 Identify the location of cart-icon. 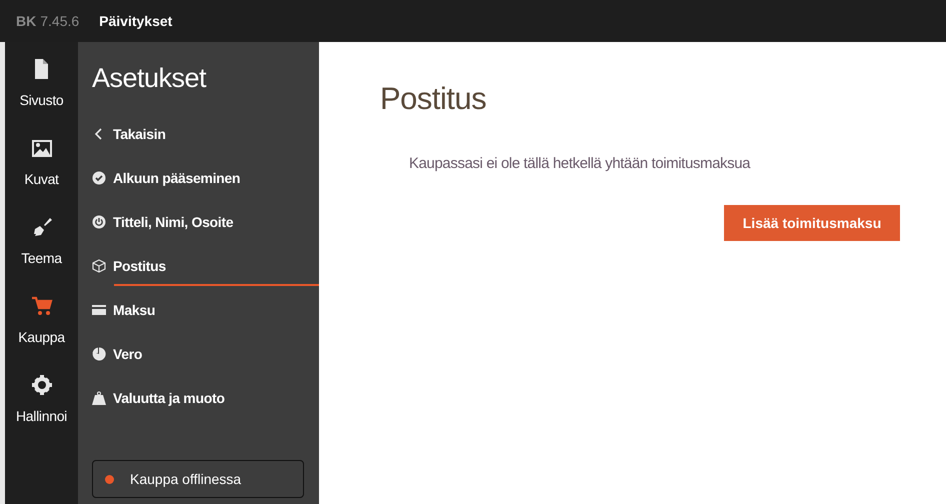
(41, 306).